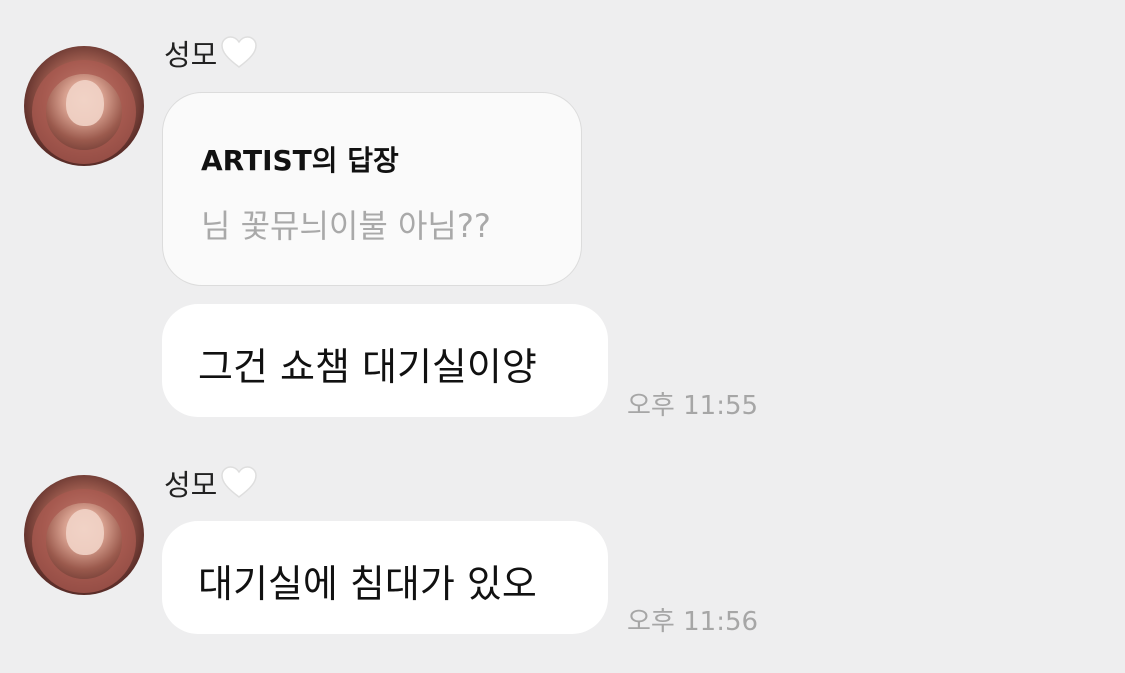 This screenshot has height=673, width=1125. I want to click on message-bubble: 그건 쇼챔 대기실이양, so click(385, 360).